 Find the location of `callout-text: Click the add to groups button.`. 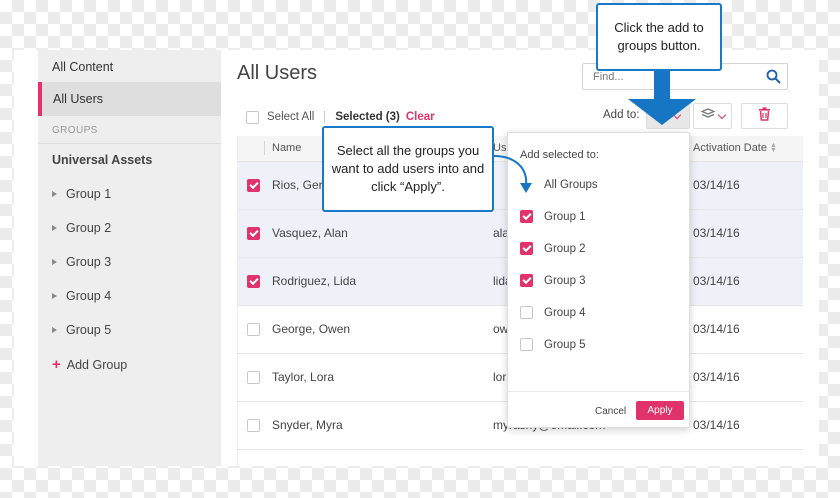

callout-text: Click the add to groups button. is located at coordinates (659, 36).